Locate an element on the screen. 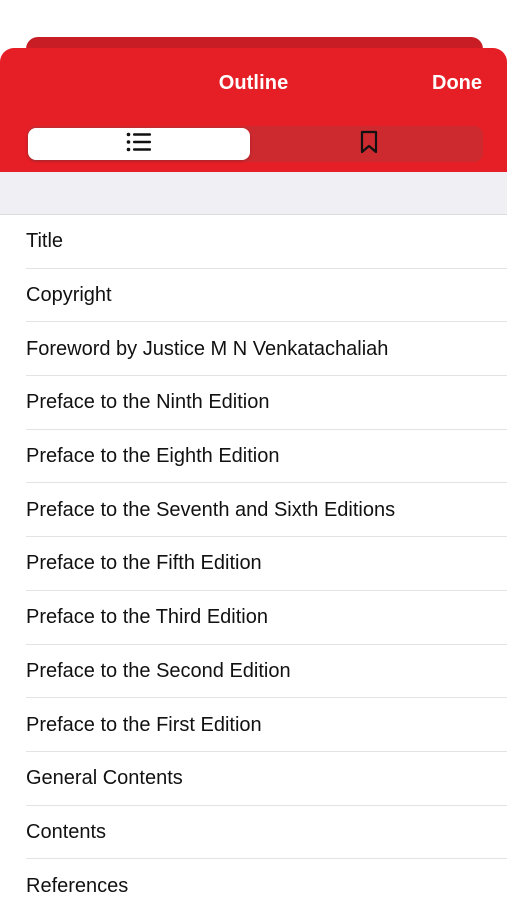 This screenshot has width=507, height=900. outline-list-item: Preface to the Ninth Edition is located at coordinates (253, 403).